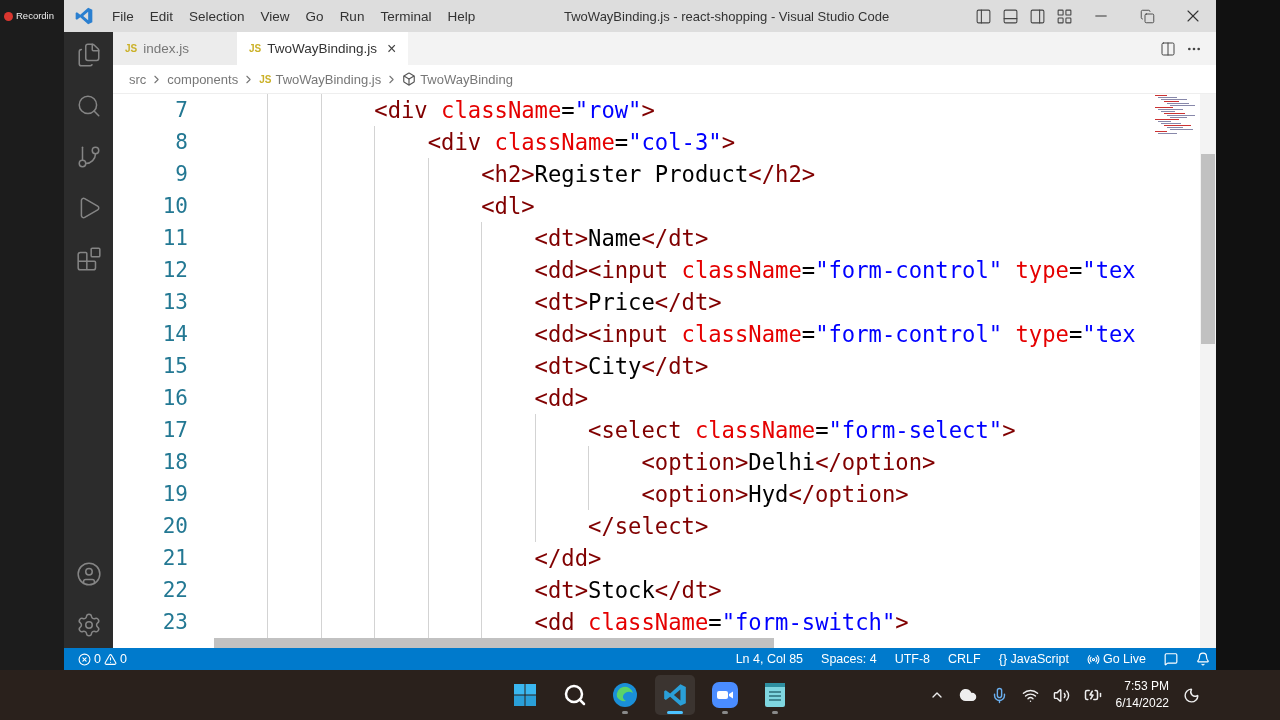 This screenshot has height=720, width=1280. I want to click on menu-item: Edit, so click(161, 16).